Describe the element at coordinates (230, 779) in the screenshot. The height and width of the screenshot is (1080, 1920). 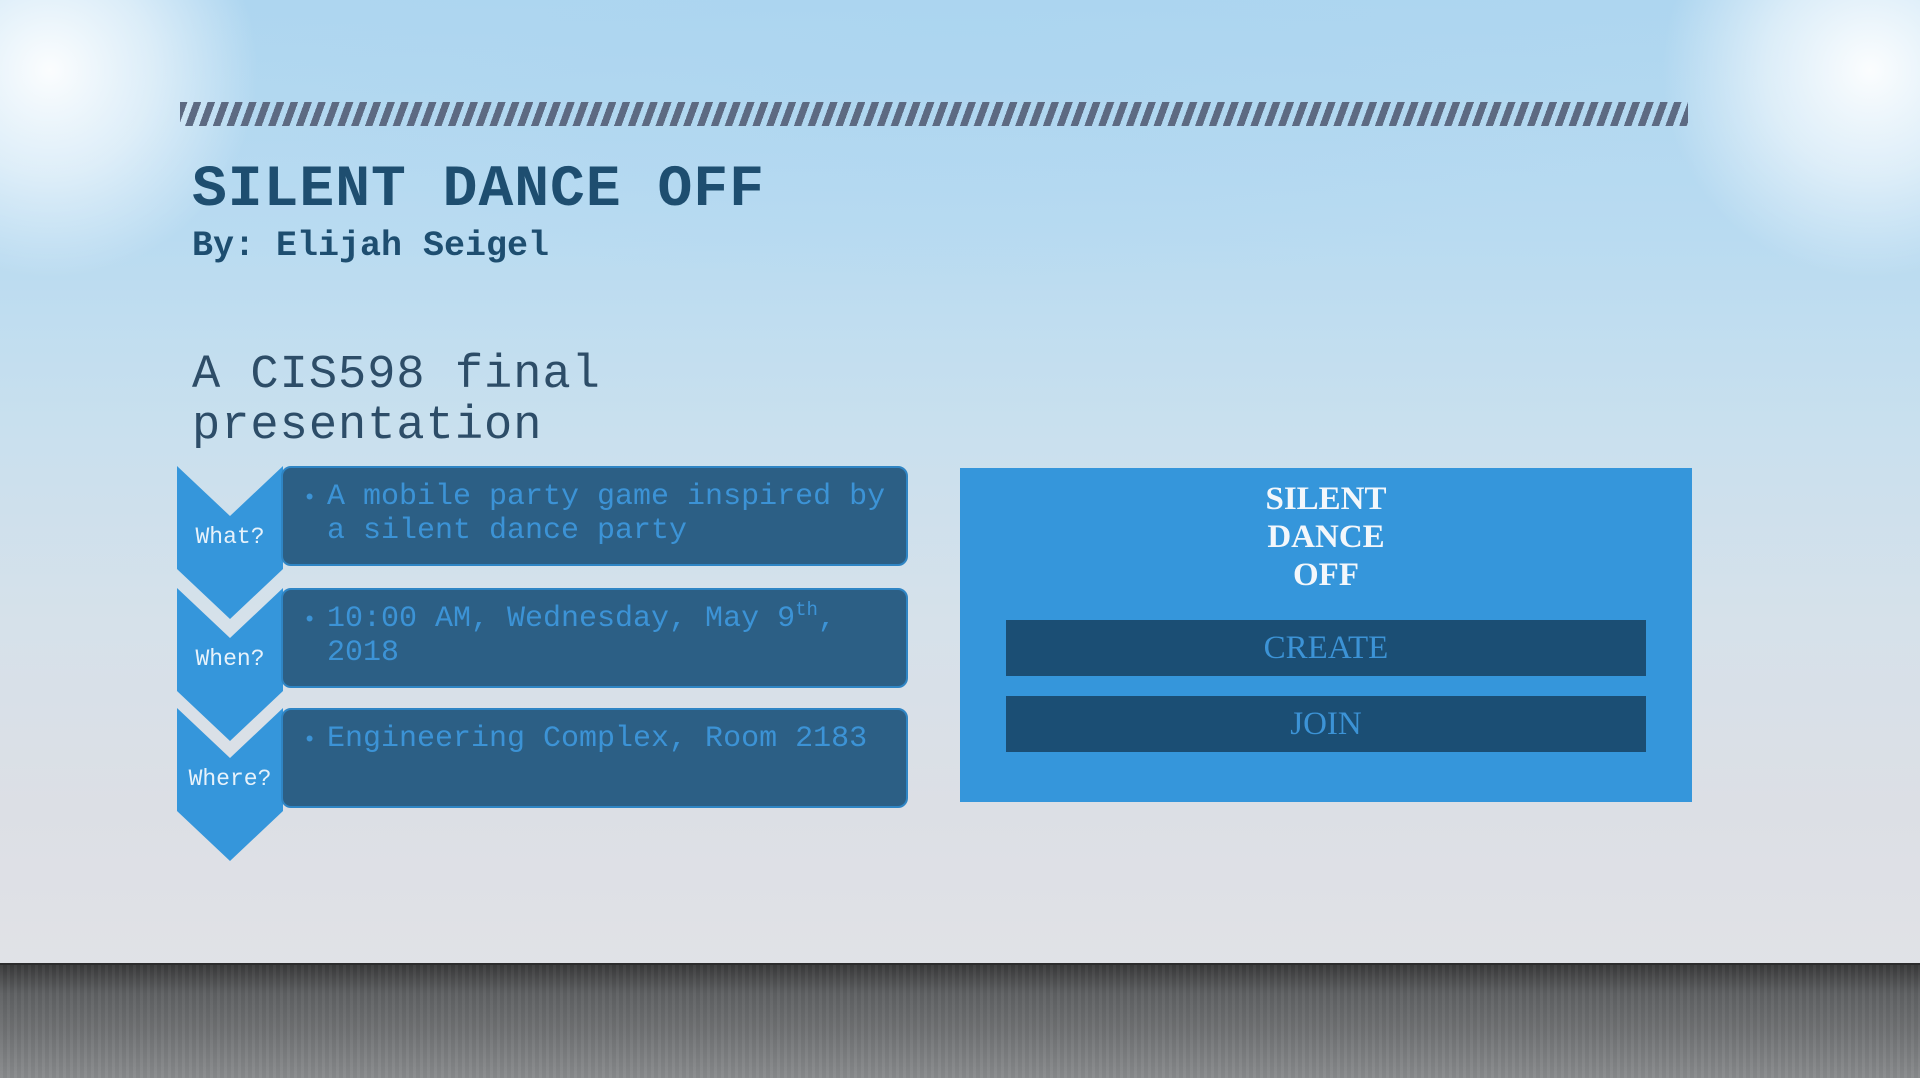
I see `chevron-label: Where?` at that location.